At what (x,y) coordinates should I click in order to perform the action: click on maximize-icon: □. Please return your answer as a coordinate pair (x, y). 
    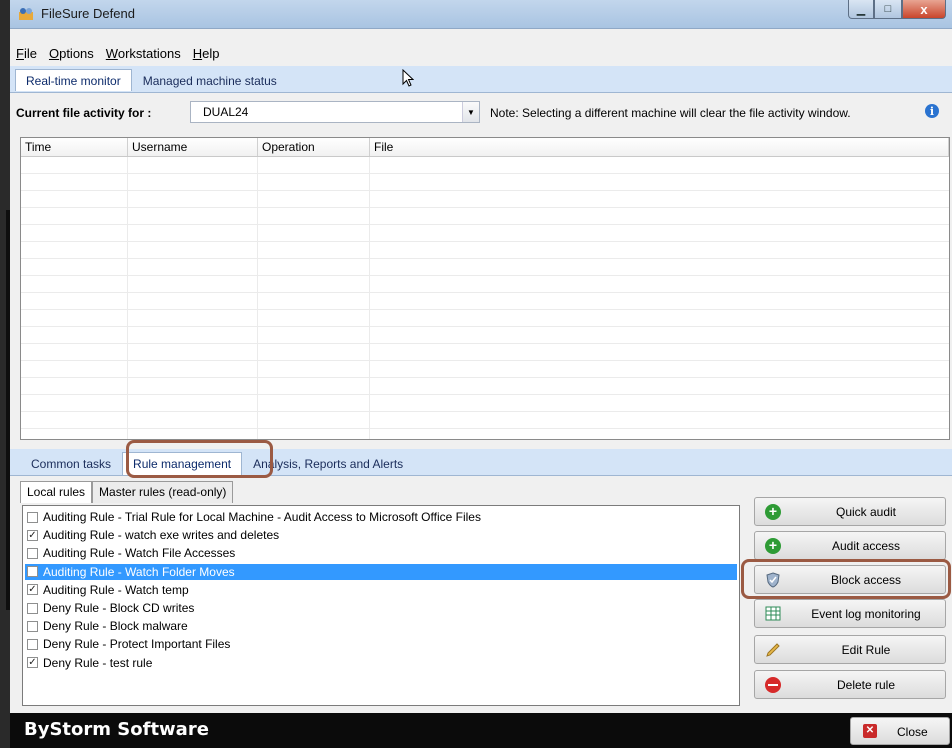
    Looking at the image, I should click on (888, 9).